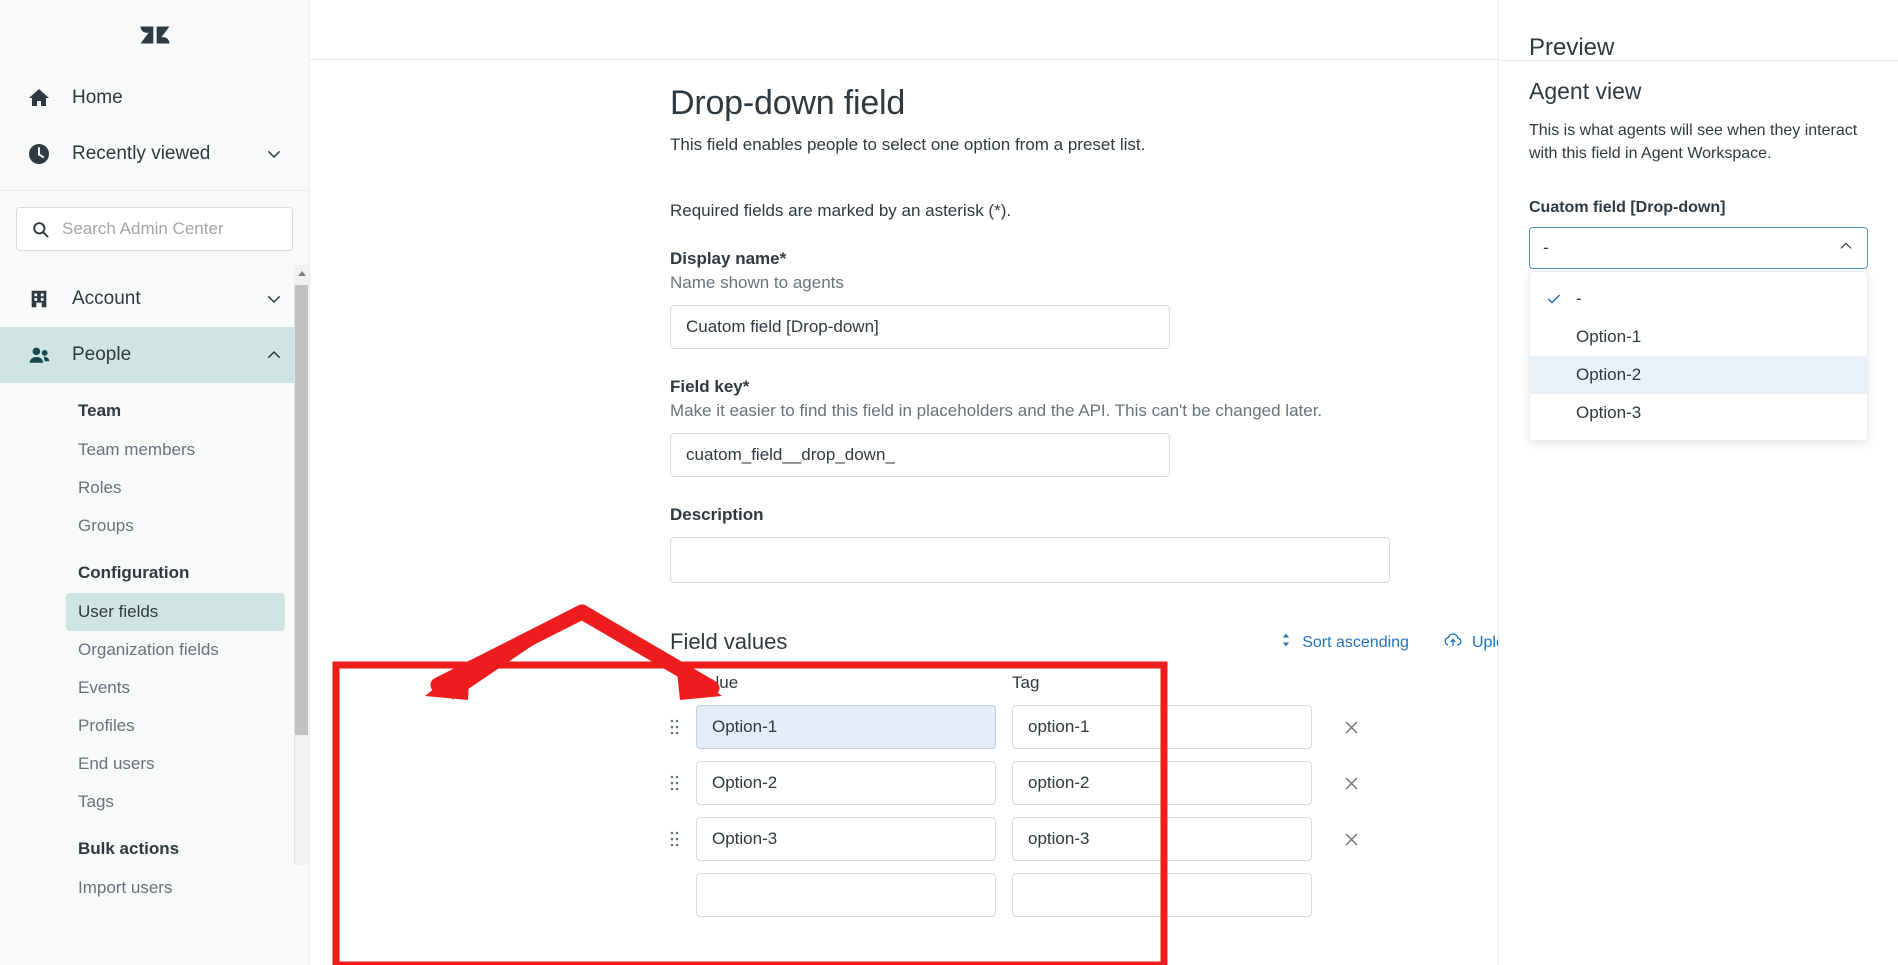 This screenshot has height=965, width=1898. I want to click on sidebar-scrollbar-thumb, so click(301, 510).